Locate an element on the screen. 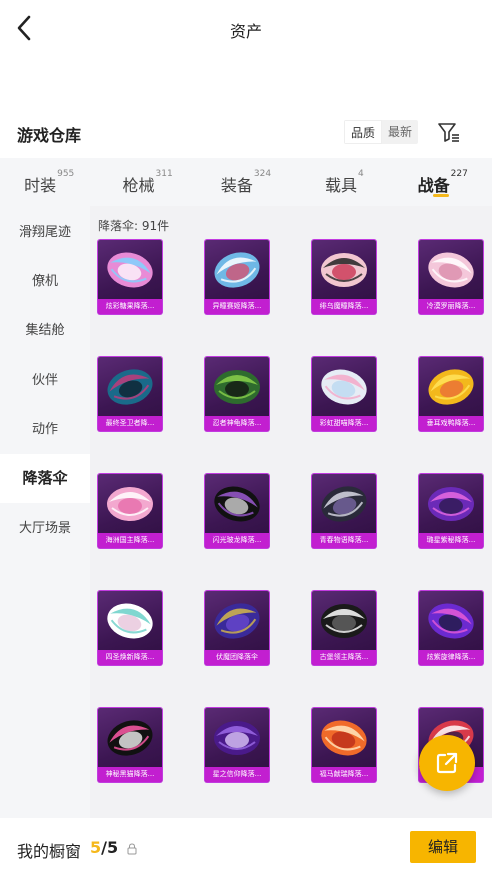  sidebar-item-emote: 动作 is located at coordinates (45, 429).